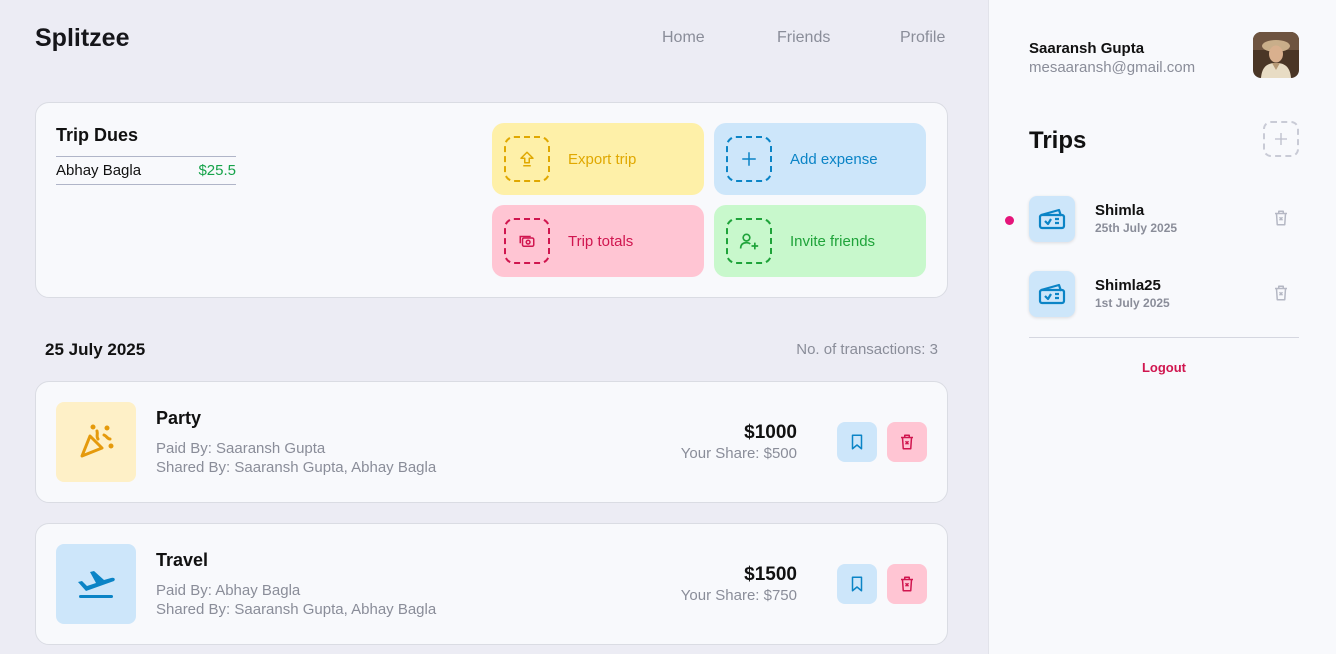 This screenshot has width=1336, height=654. Describe the element at coordinates (1164, 337) in the screenshot. I see `divider` at that location.